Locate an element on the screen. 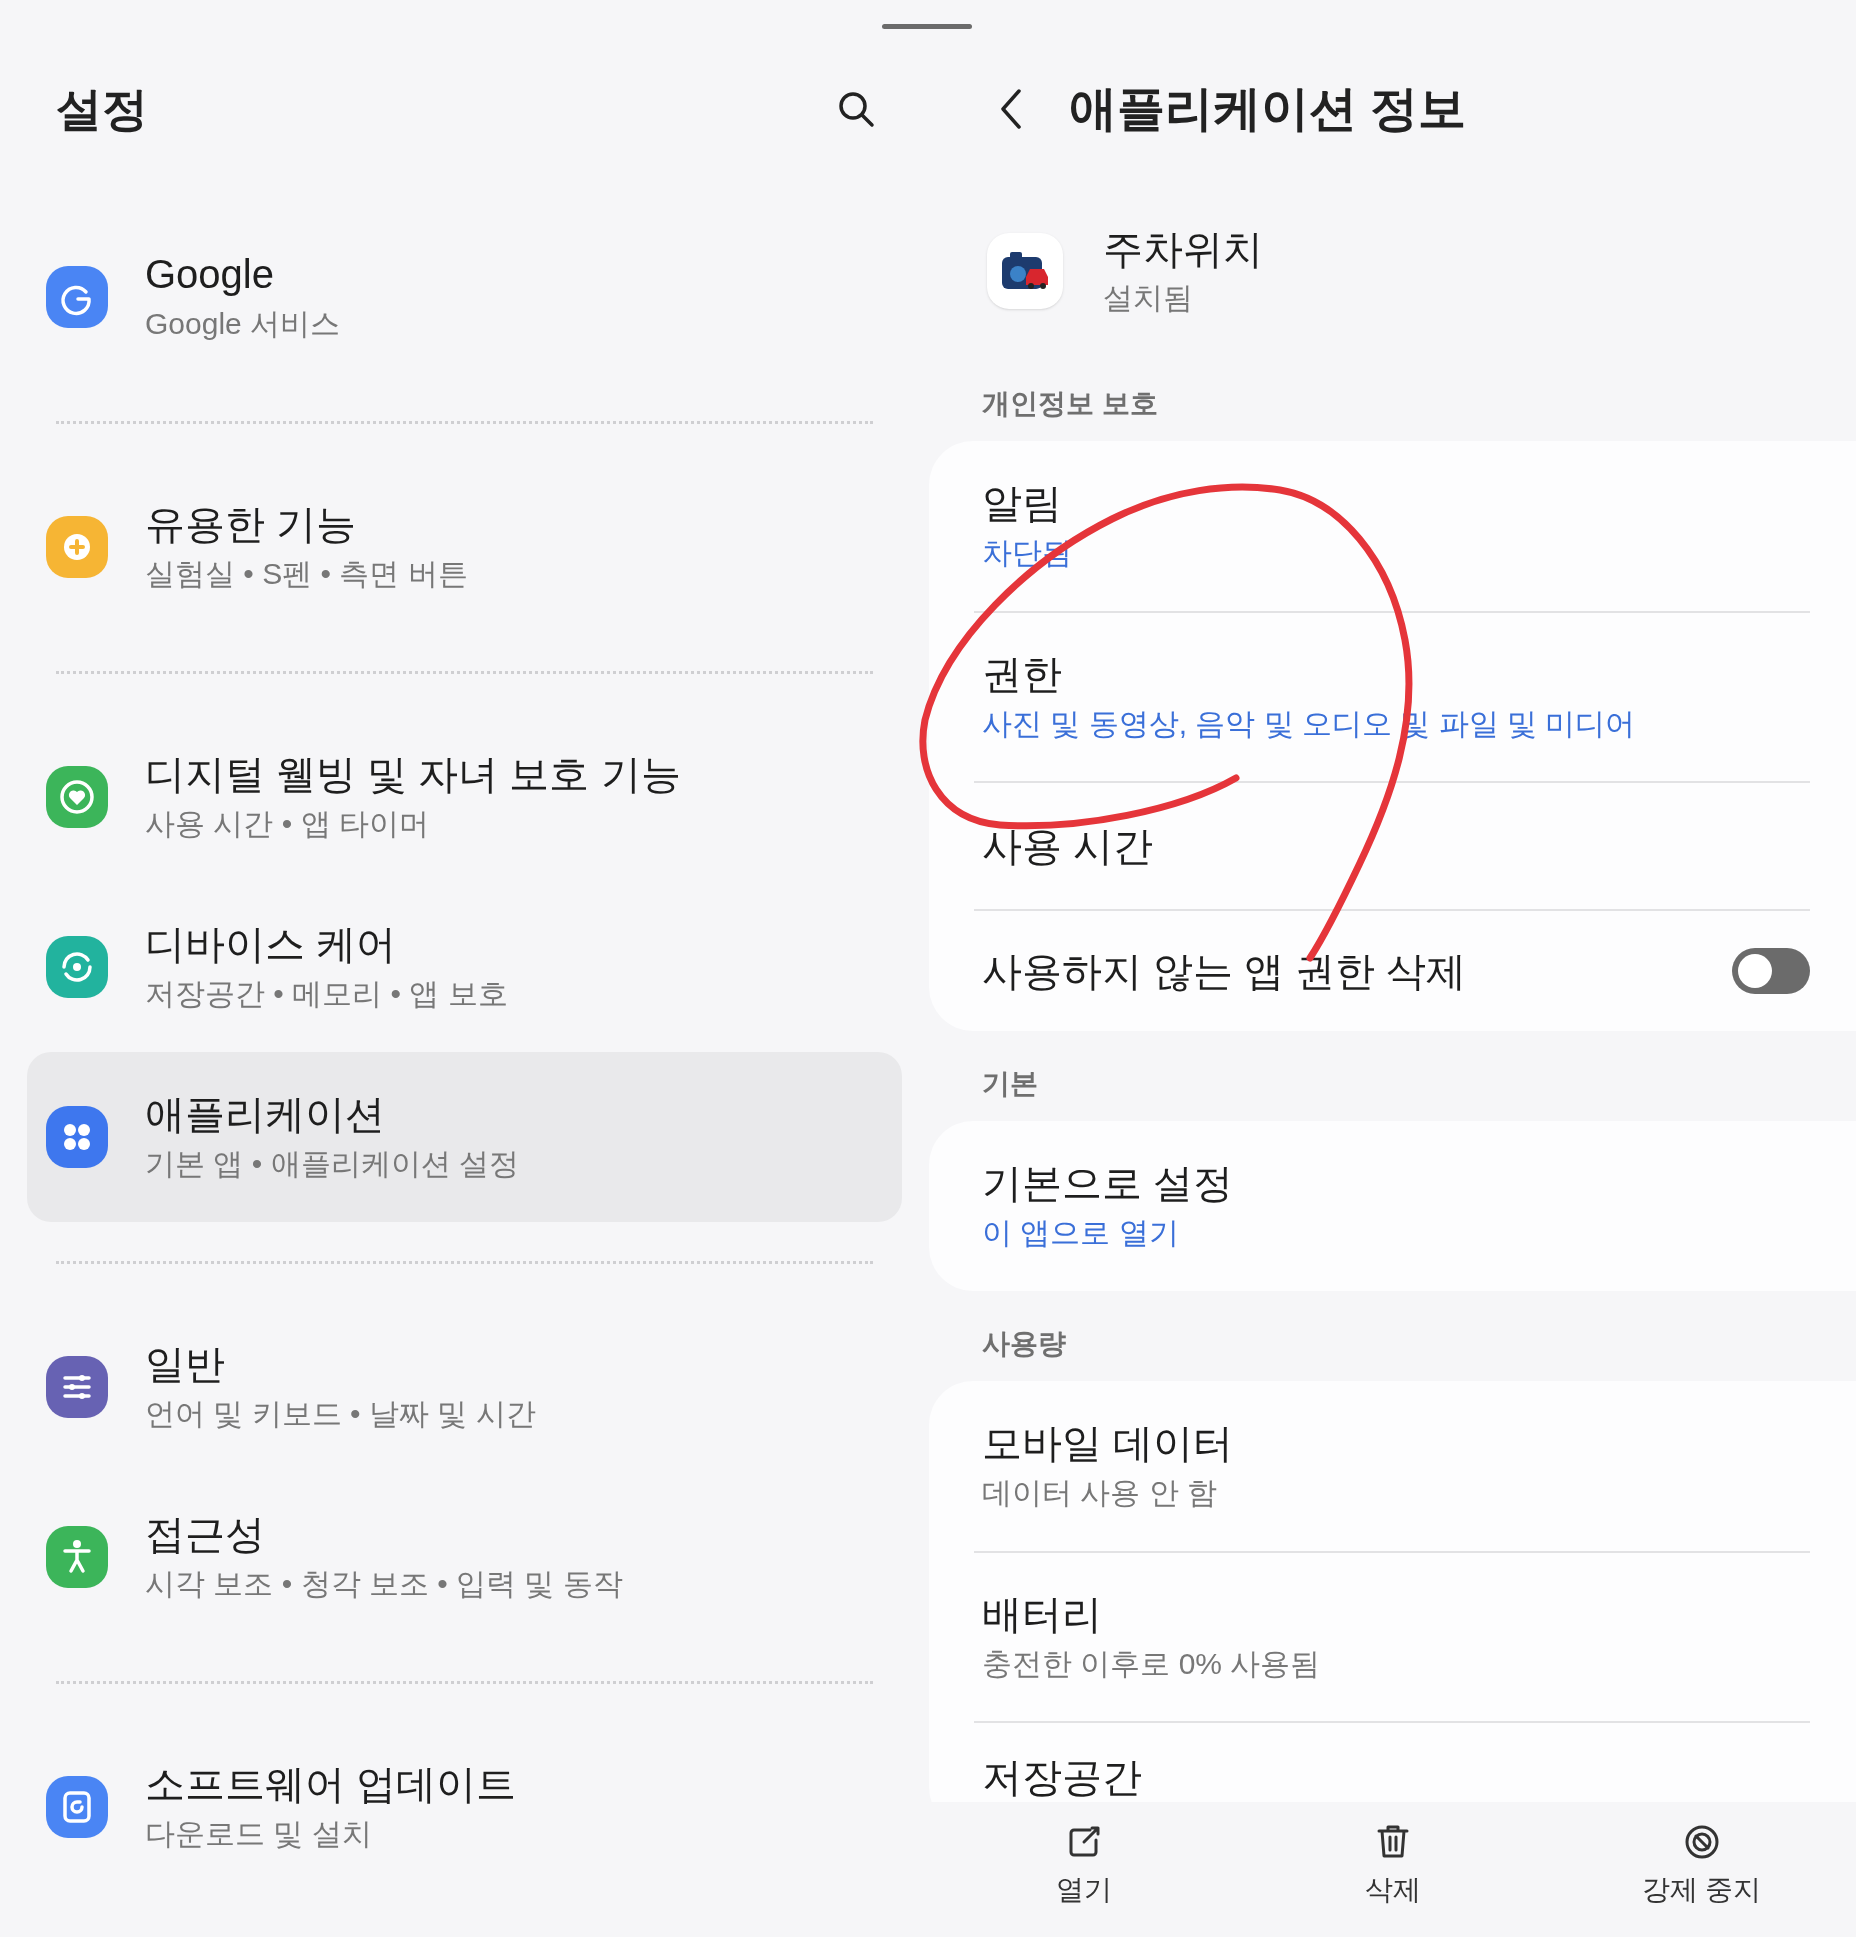  section-label: 기본 is located at coordinates (1010, 1084).